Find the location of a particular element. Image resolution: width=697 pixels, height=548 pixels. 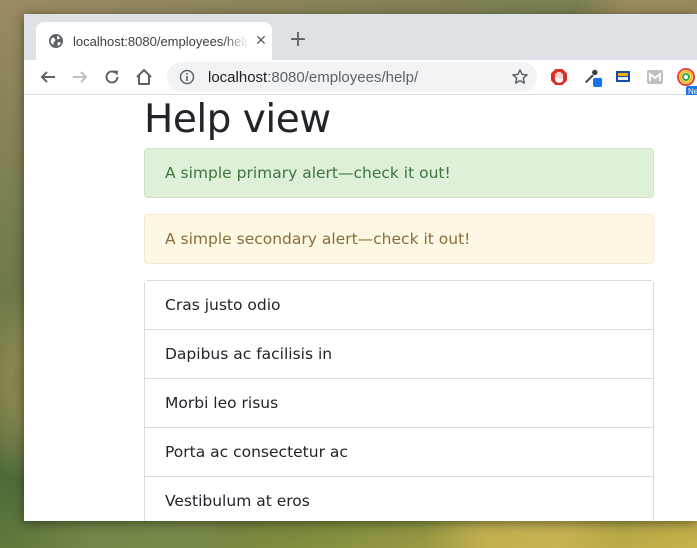

address-bar: localhost:8080/employees/help/ is located at coordinates (352, 77).